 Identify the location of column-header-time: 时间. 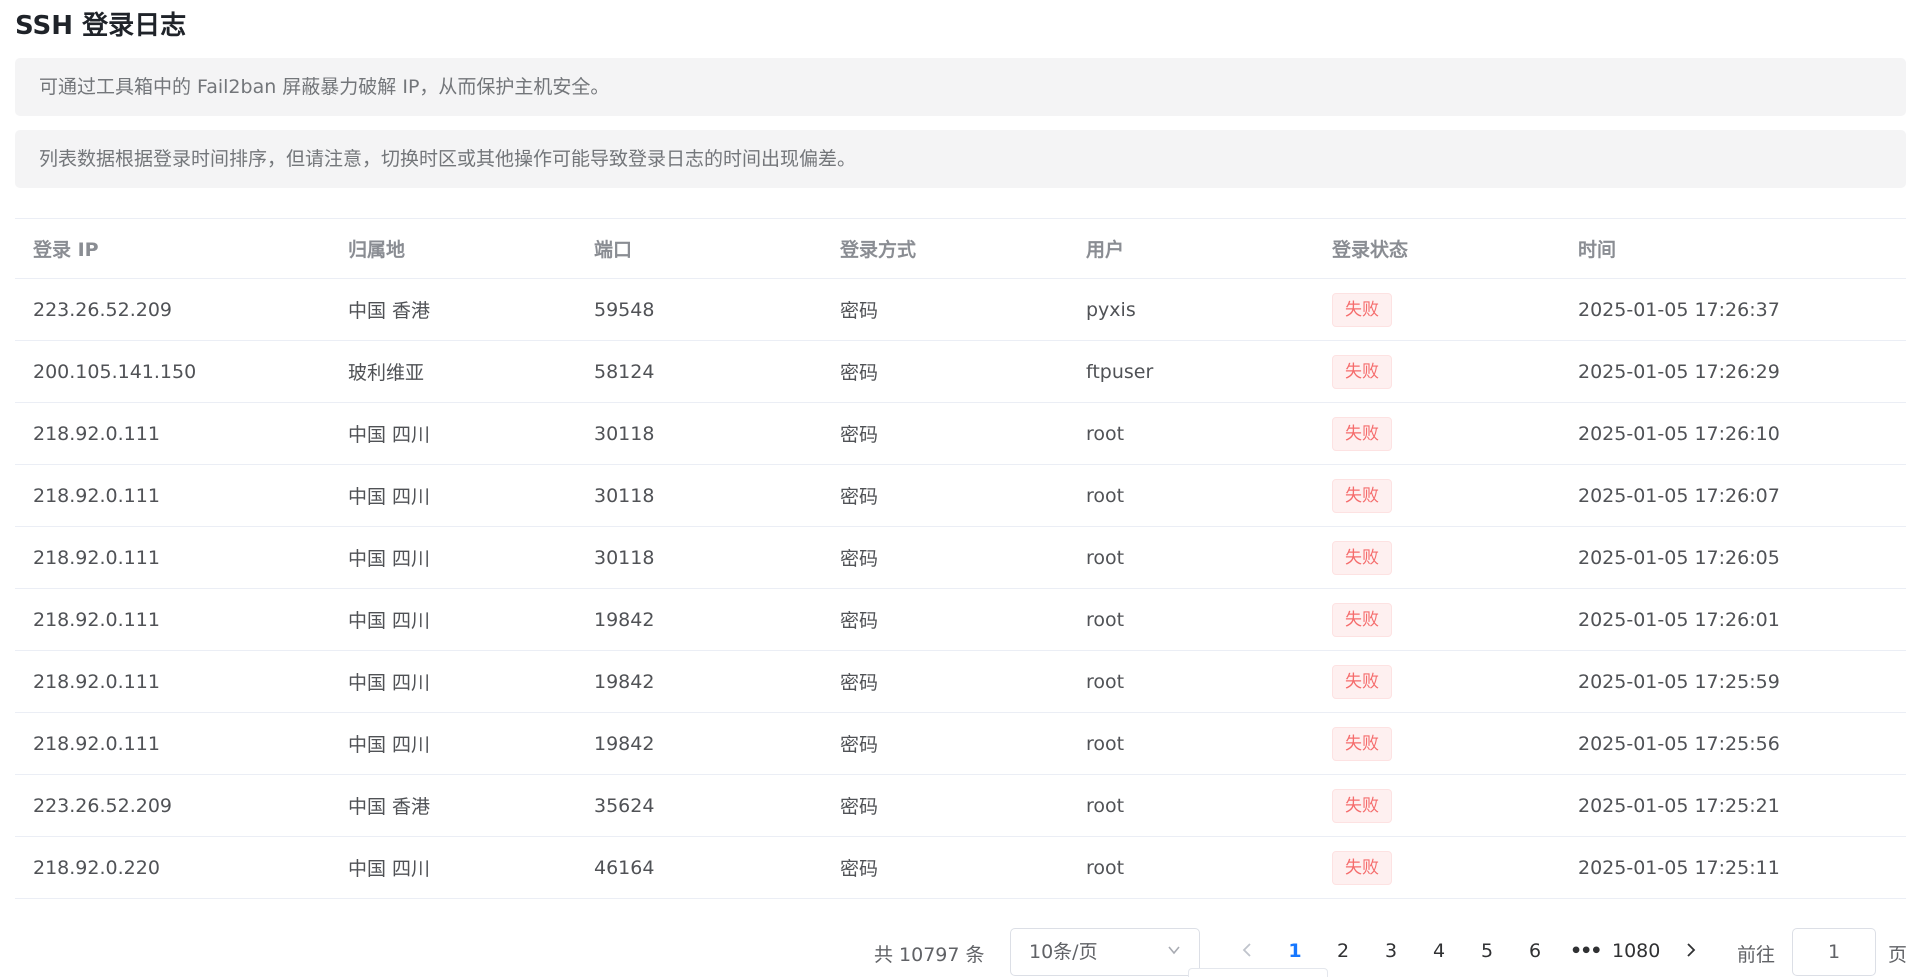
(1742, 248).